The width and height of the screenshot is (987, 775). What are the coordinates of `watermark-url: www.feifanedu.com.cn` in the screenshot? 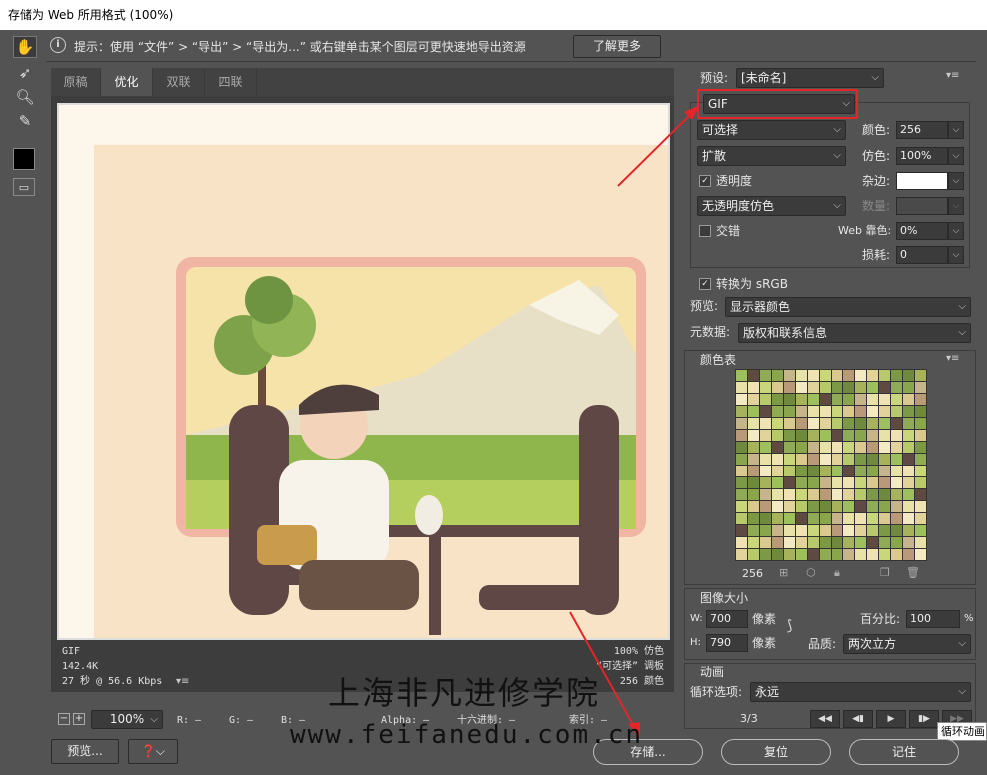 It's located at (467, 735).